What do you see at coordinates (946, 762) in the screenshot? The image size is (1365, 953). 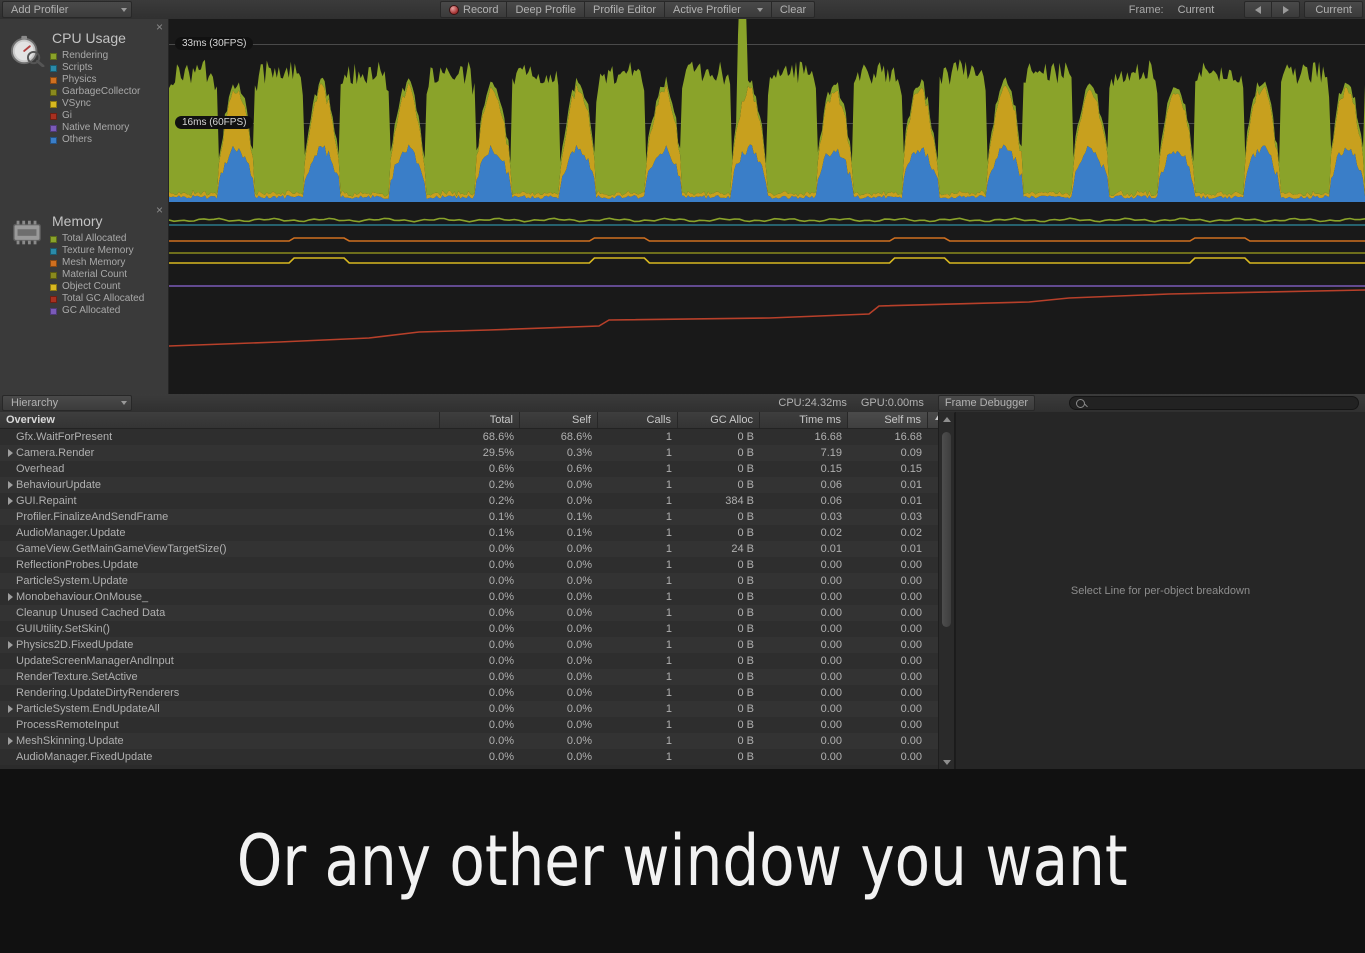 I see `scroll-down-icon` at bounding box center [946, 762].